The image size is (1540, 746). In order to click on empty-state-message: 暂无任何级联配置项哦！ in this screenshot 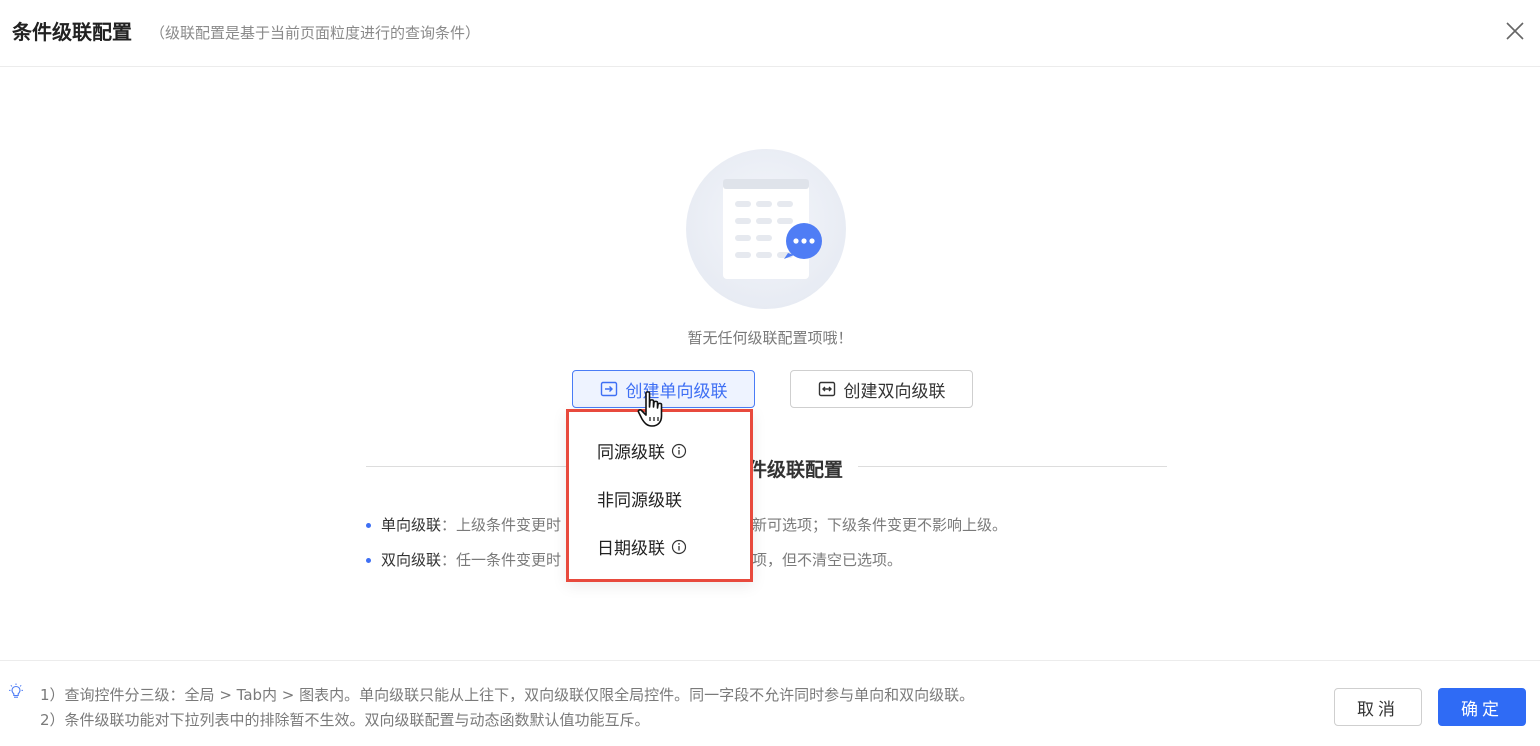, I will do `click(770, 338)`.